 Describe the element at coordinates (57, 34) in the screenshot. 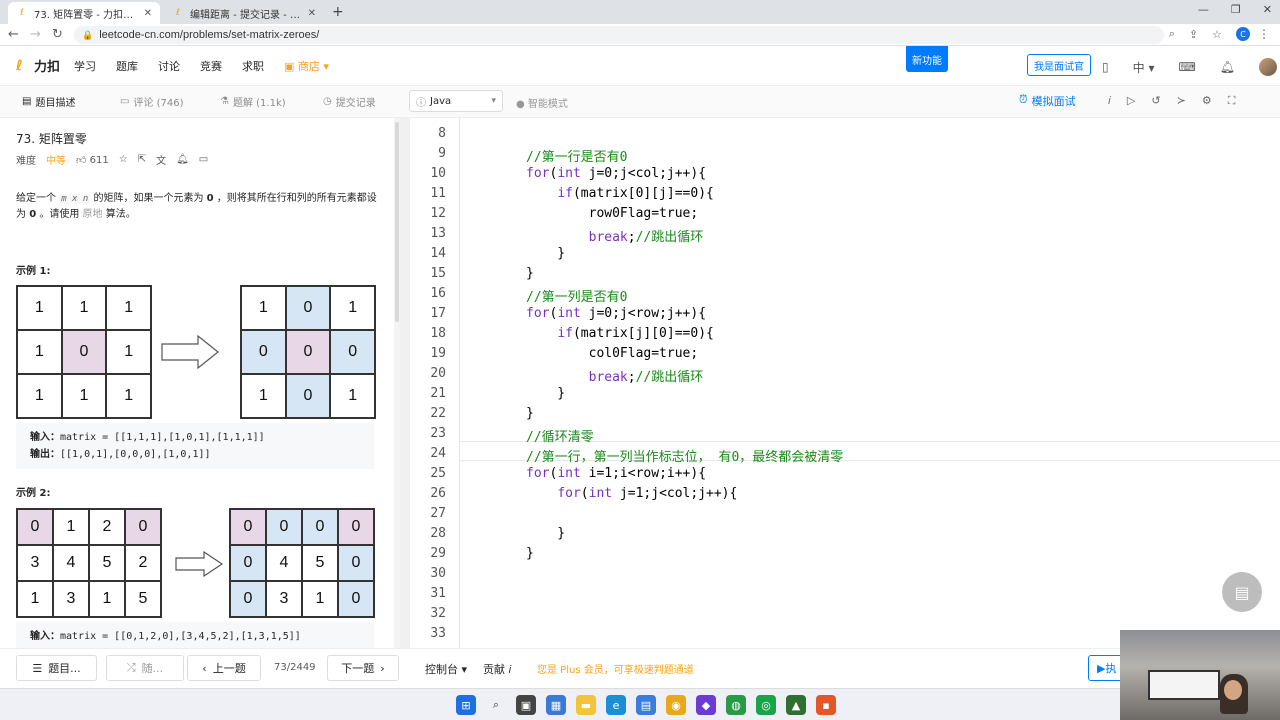

I see `reload-icon: ↻` at that location.